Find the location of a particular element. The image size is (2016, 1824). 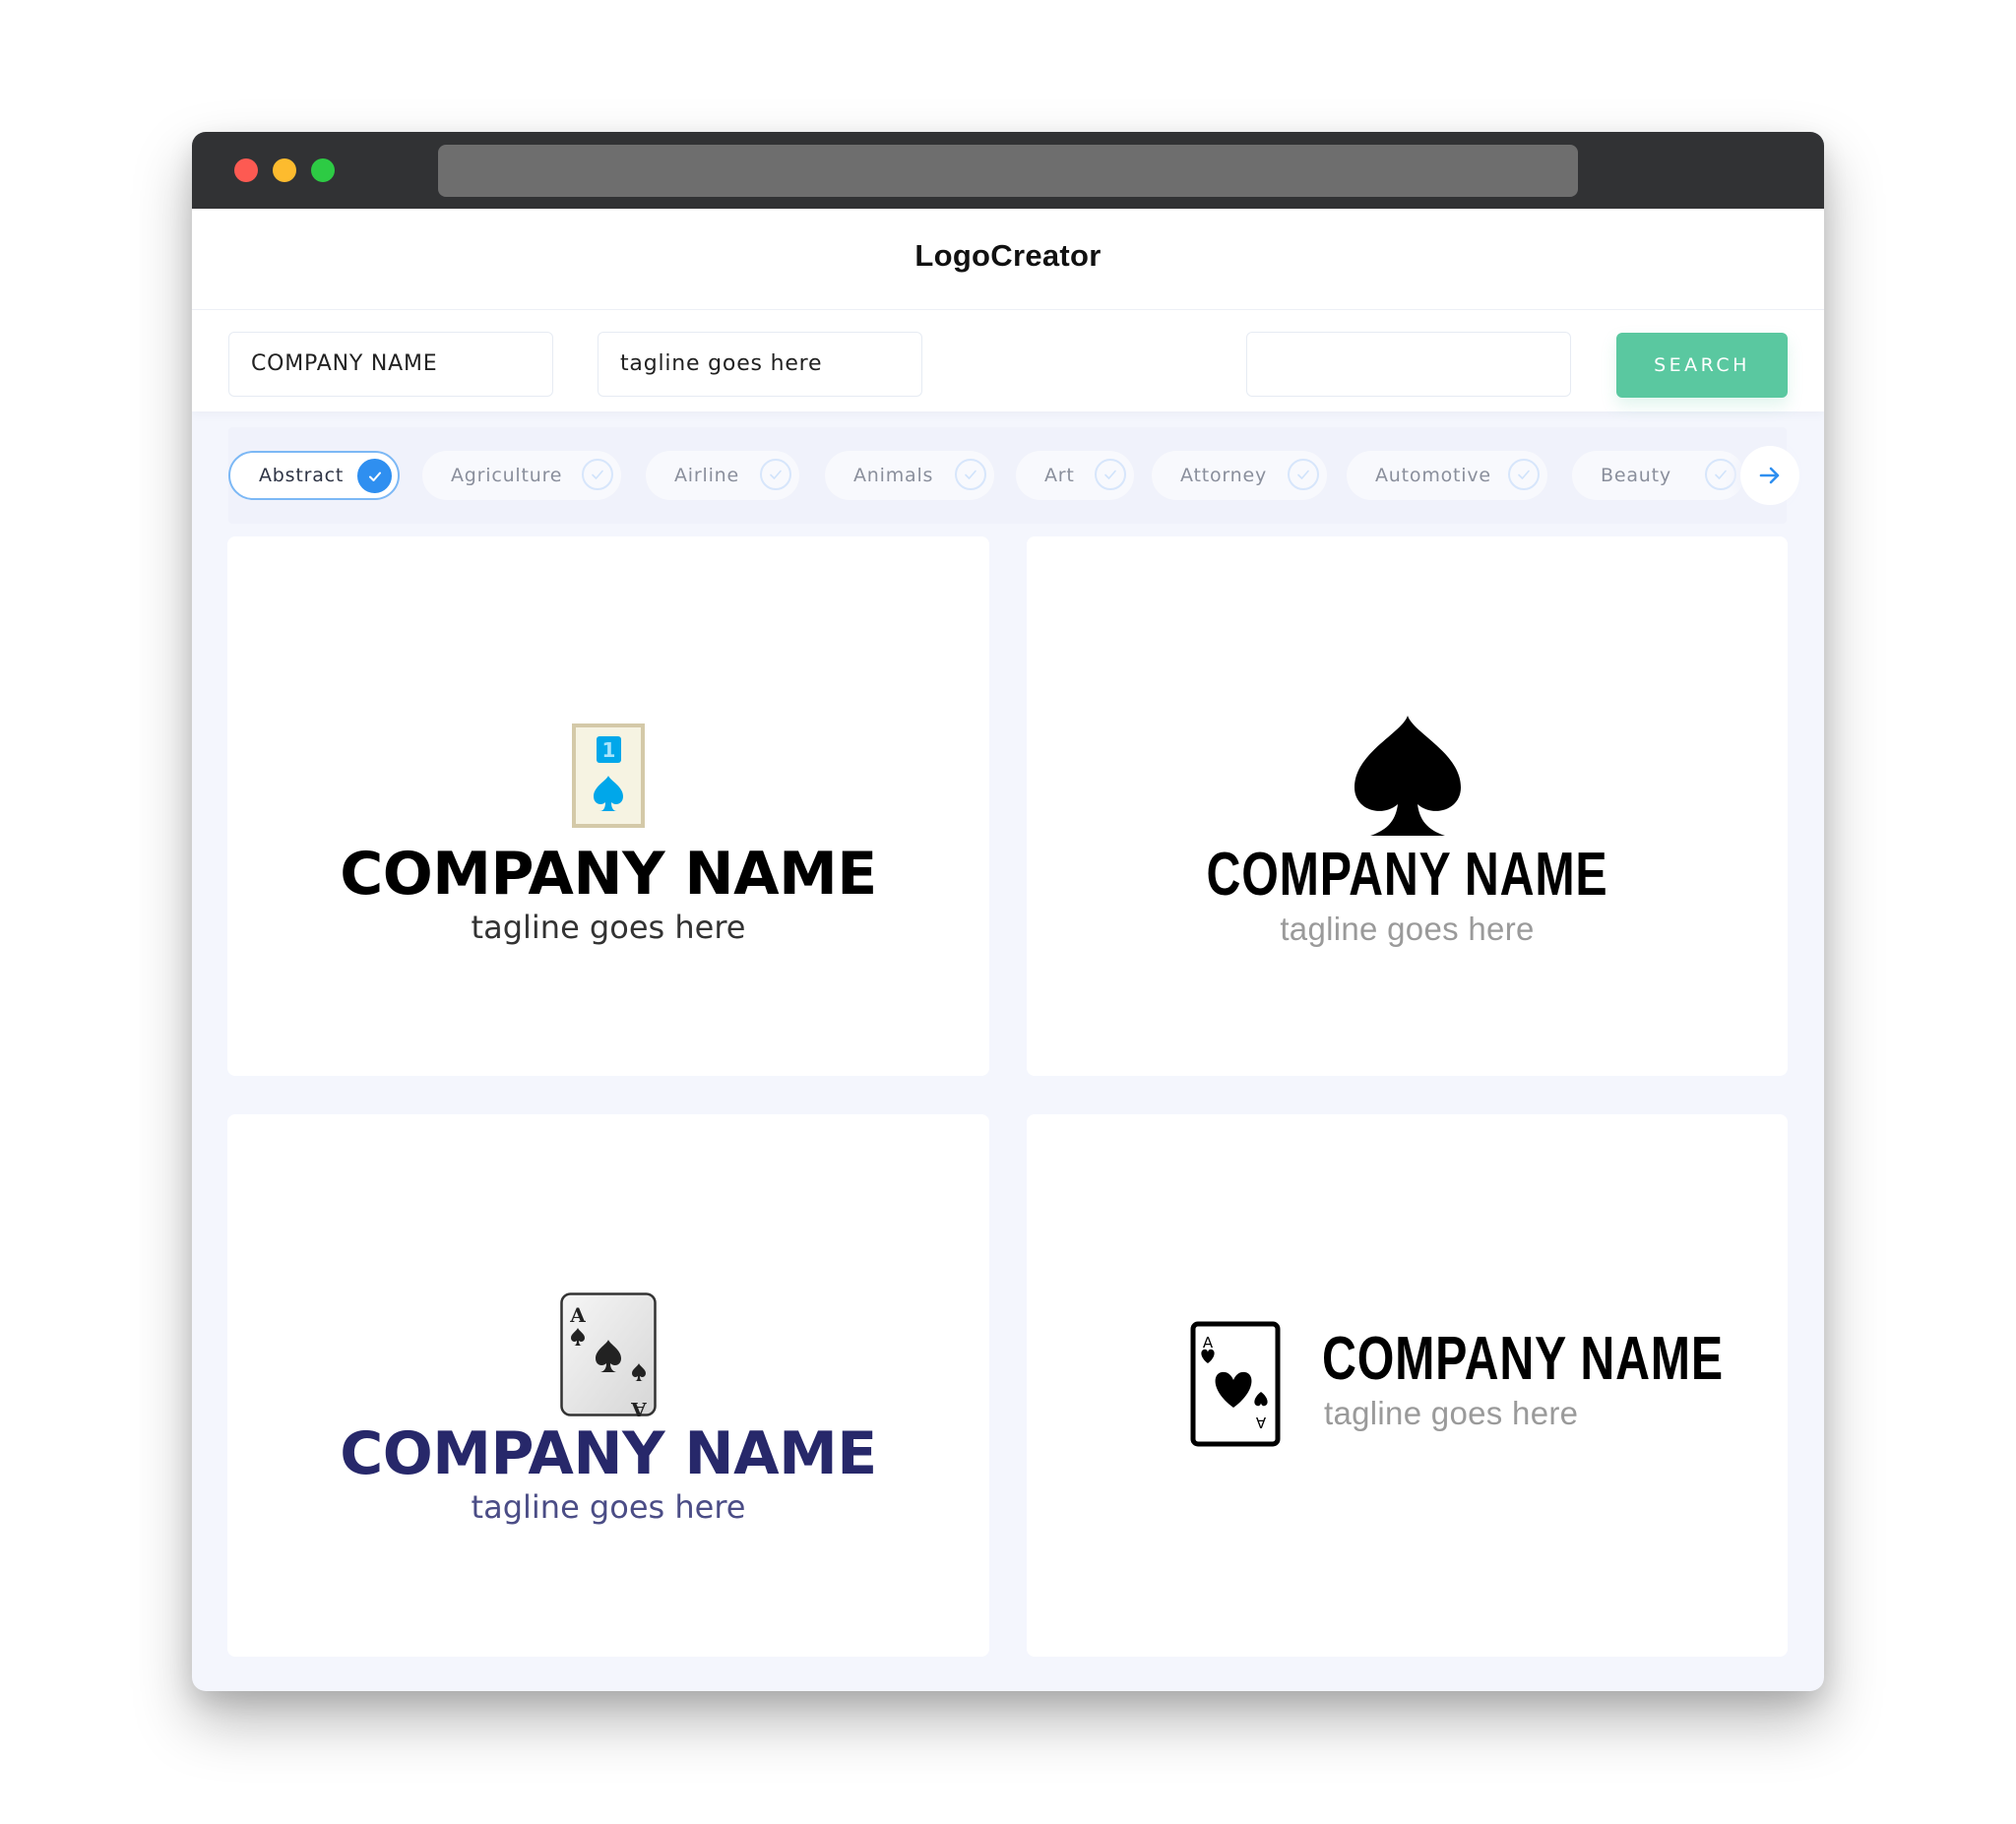

ace-of-spades-card-icon: A A is located at coordinates (608, 1356).